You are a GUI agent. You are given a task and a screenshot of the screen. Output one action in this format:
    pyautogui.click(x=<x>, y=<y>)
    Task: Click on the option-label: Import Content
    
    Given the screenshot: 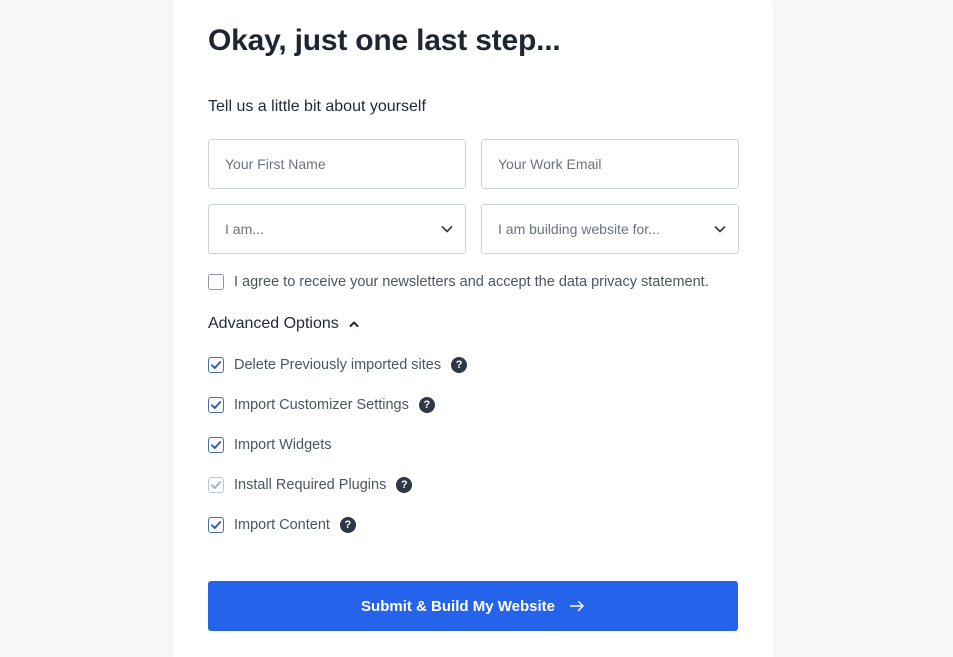 What is the action you would take?
    pyautogui.click(x=282, y=525)
    